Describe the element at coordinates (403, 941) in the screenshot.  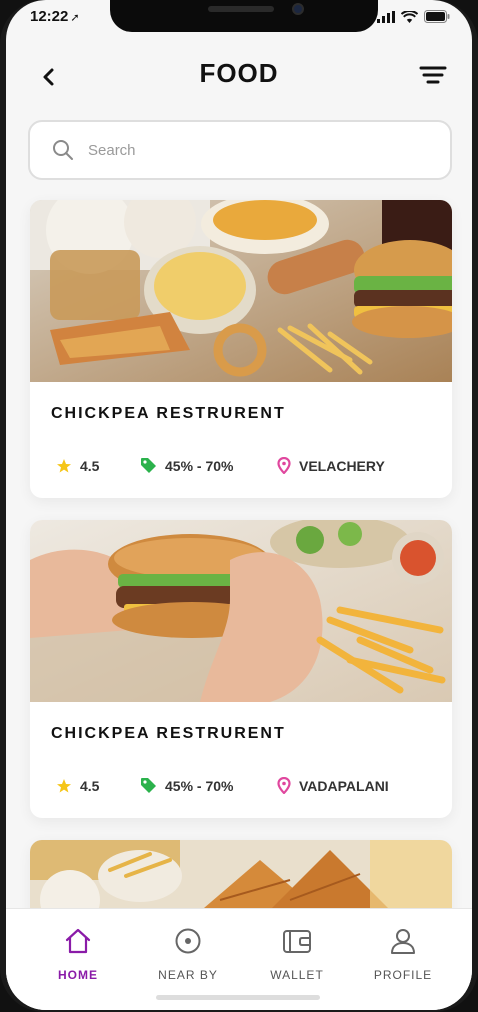
I see `profile-icon` at that location.